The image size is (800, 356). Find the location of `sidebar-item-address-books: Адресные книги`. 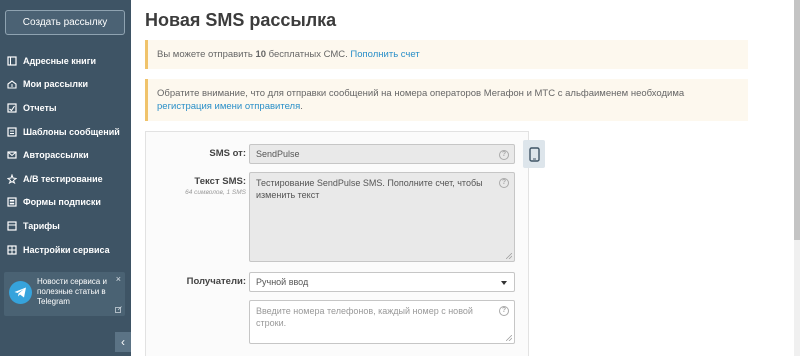

sidebar-item-address-books: Адресные книги is located at coordinates (65, 61).